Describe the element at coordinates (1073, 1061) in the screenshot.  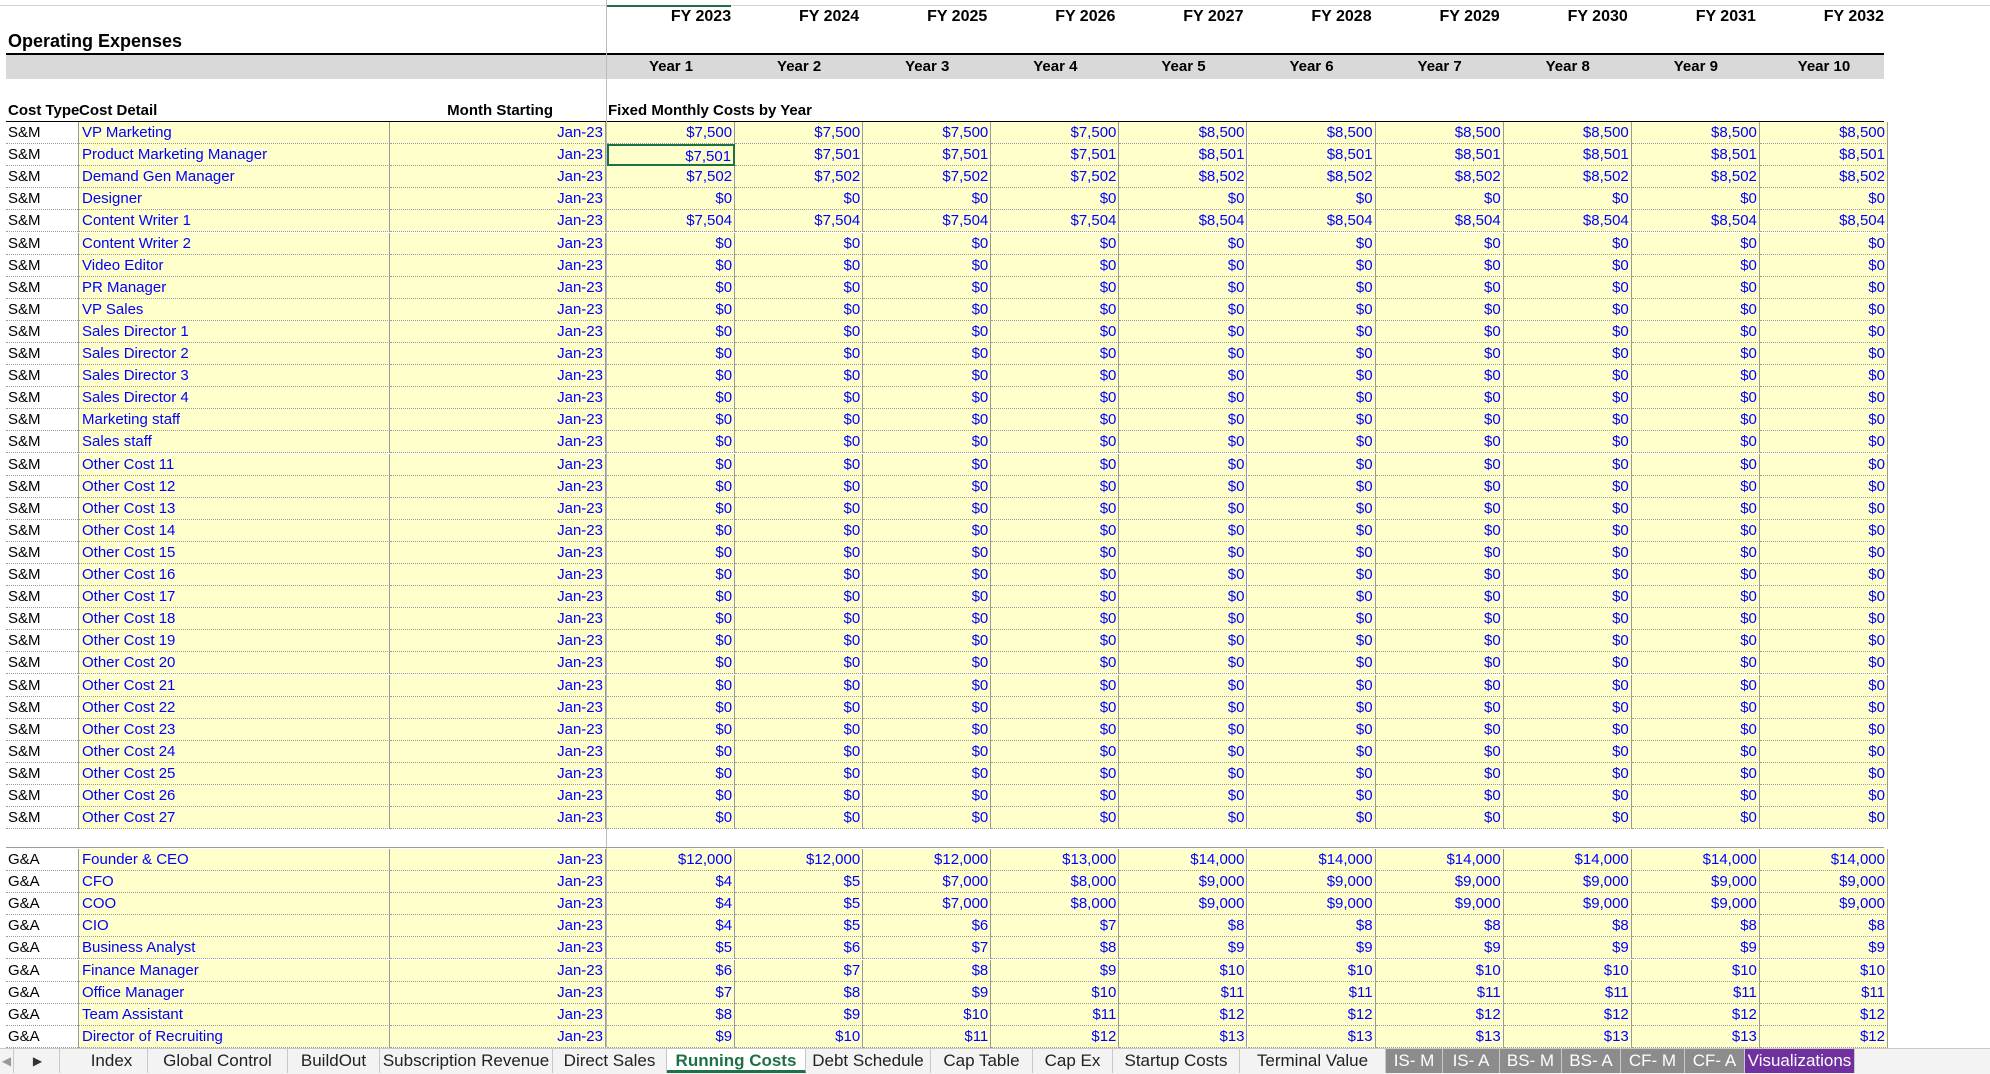
I see `sheet-tab: Cap Ex` at that location.